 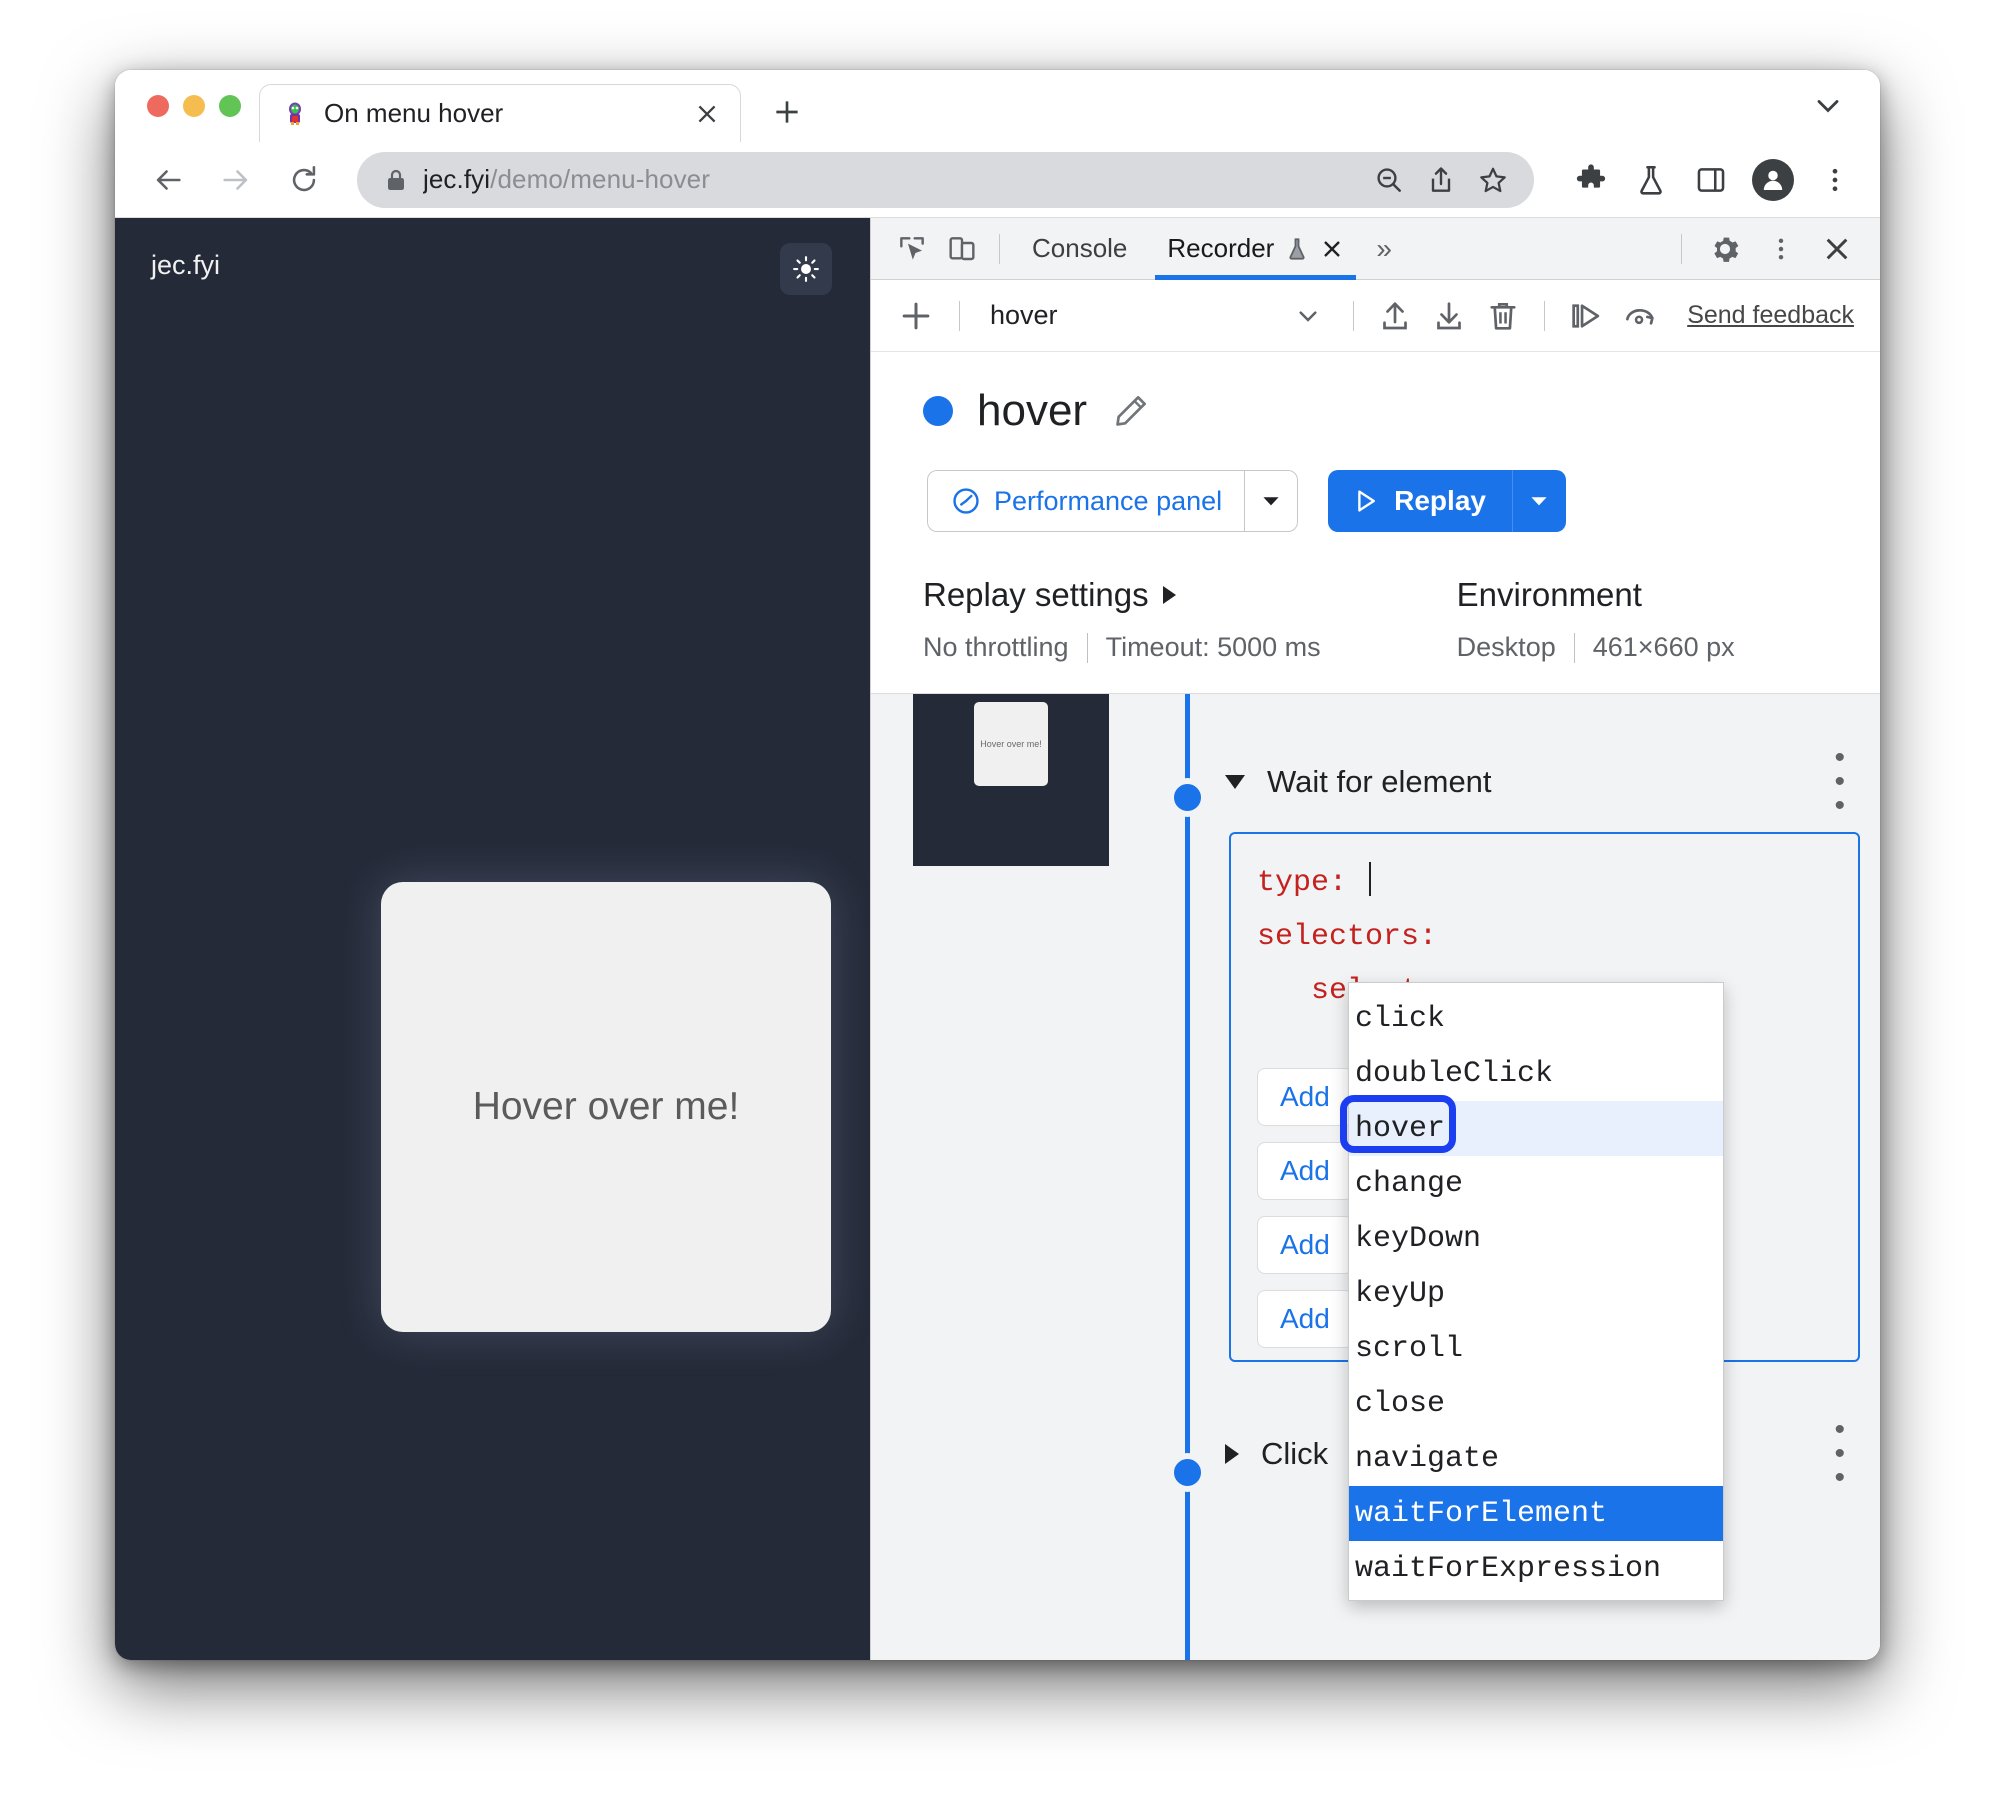 What do you see at coordinates (1016, 1177) in the screenshot?
I see `step-thumbnail-column: Hover over me!` at bounding box center [1016, 1177].